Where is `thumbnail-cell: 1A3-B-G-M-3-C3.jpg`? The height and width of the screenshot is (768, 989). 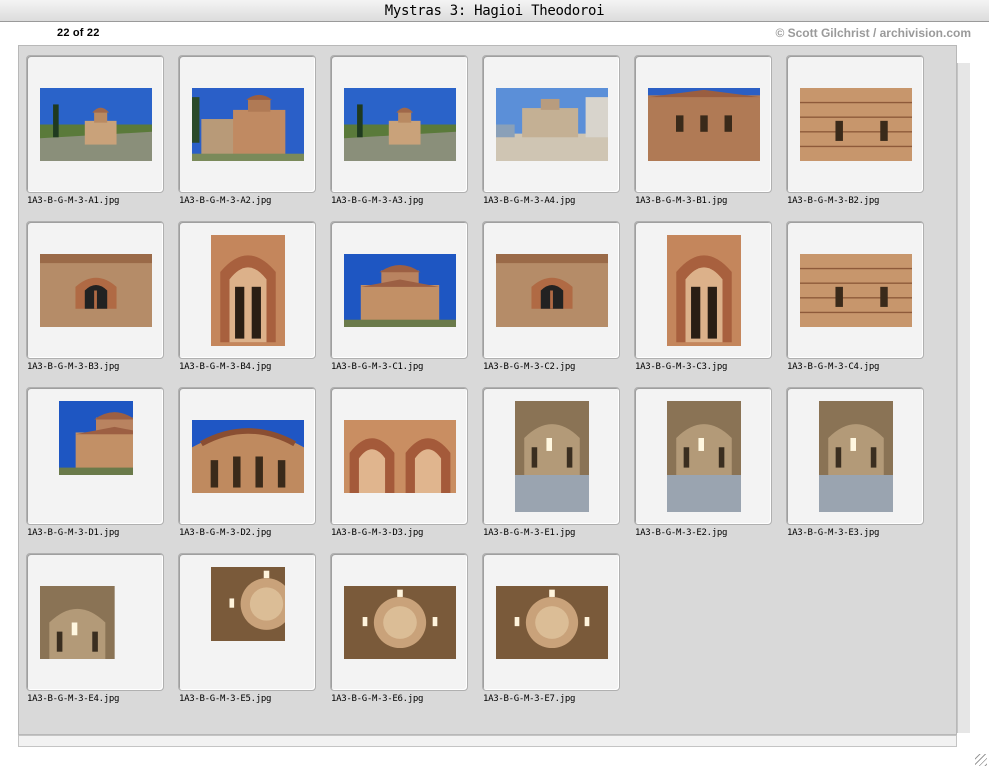 thumbnail-cell: 1A3-B-G-M-3-C3.jpg is located at coordinates (703, 294).